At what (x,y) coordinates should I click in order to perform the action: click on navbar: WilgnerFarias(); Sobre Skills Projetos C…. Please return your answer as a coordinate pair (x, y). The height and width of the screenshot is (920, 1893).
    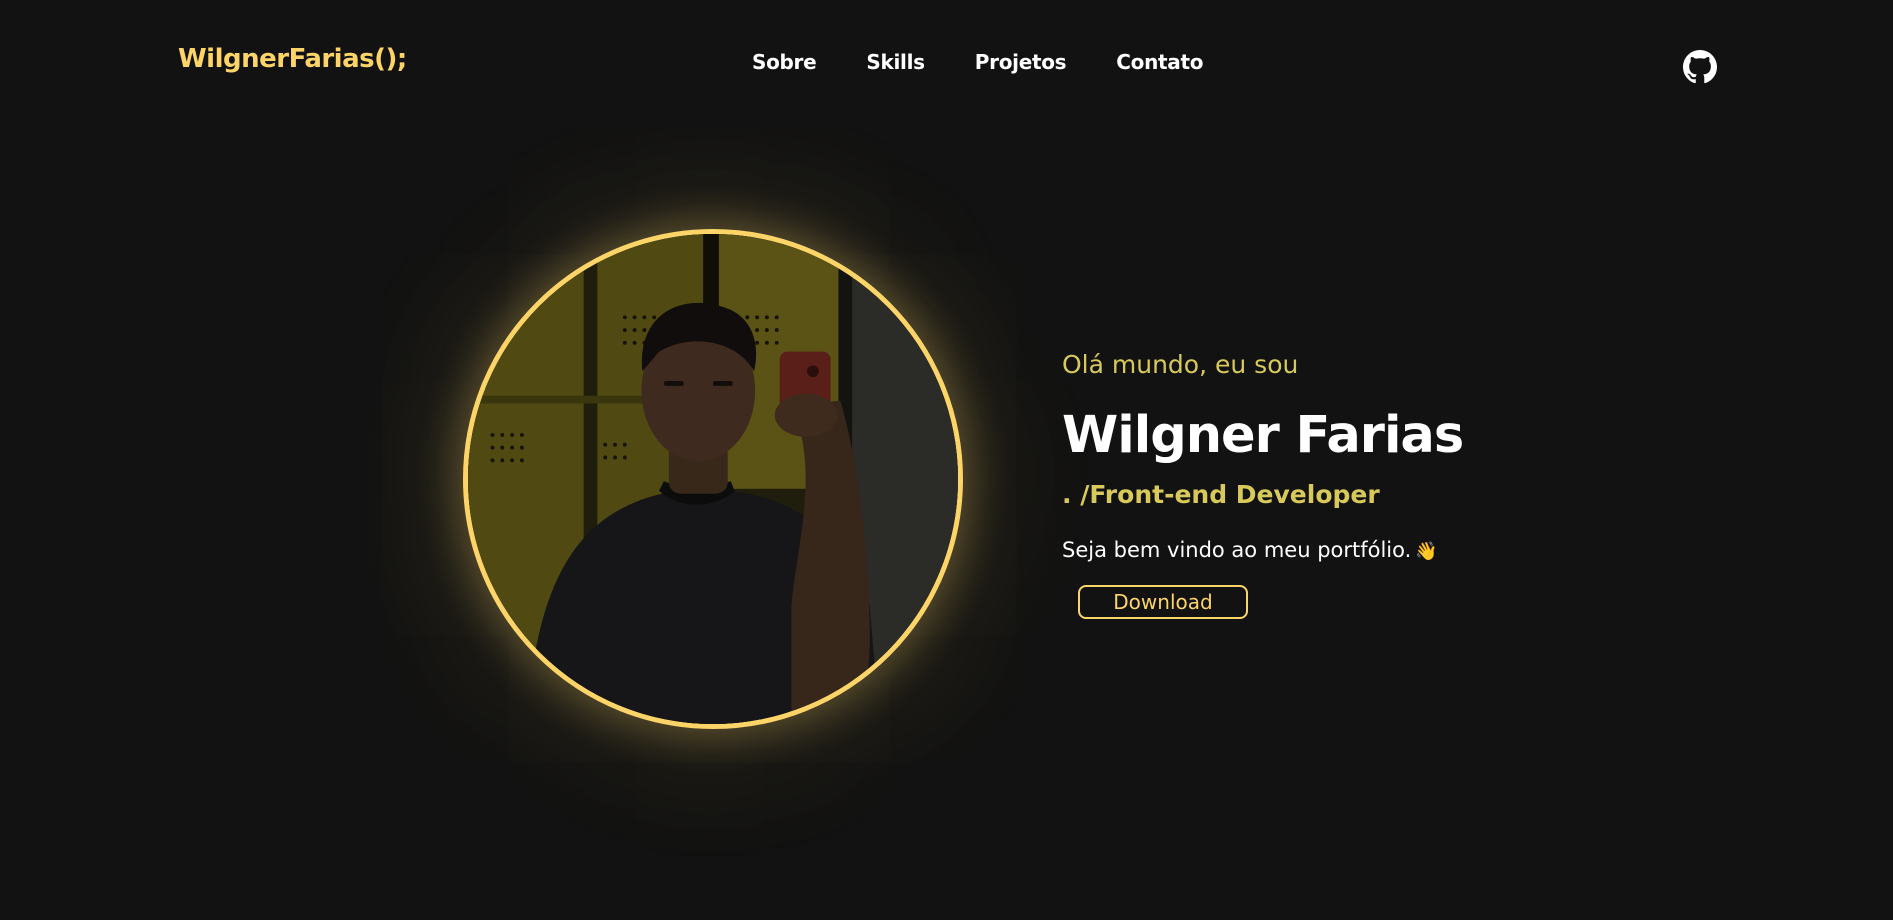
    Looking at the image, I should click on (946, 62).